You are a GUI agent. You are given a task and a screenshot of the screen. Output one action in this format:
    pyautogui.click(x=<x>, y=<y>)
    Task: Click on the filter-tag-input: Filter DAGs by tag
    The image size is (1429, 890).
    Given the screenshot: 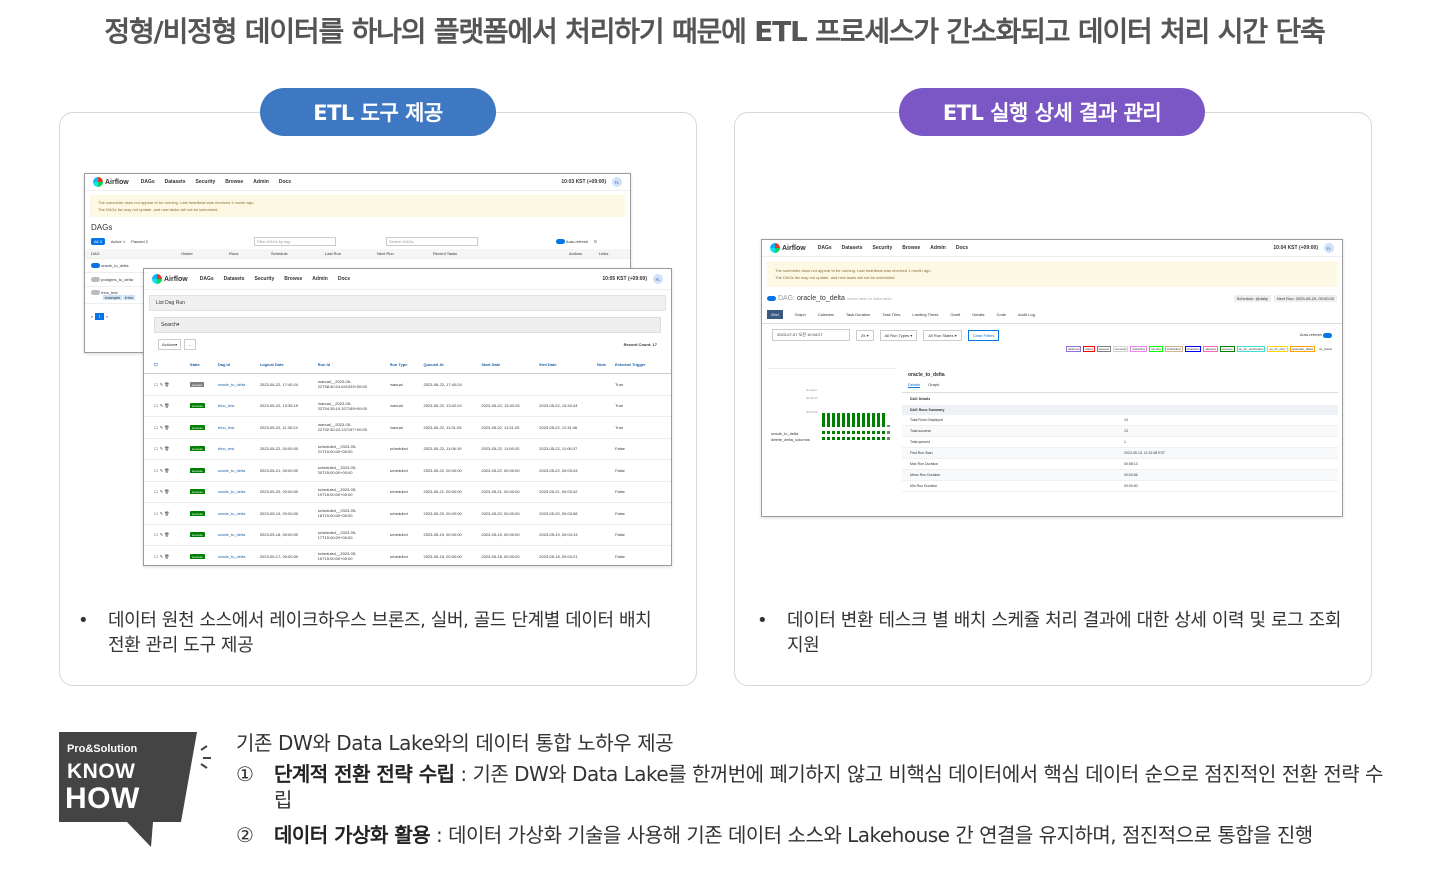 What is the action you would take?
    pyautogui.click(x=295, y=241)
    